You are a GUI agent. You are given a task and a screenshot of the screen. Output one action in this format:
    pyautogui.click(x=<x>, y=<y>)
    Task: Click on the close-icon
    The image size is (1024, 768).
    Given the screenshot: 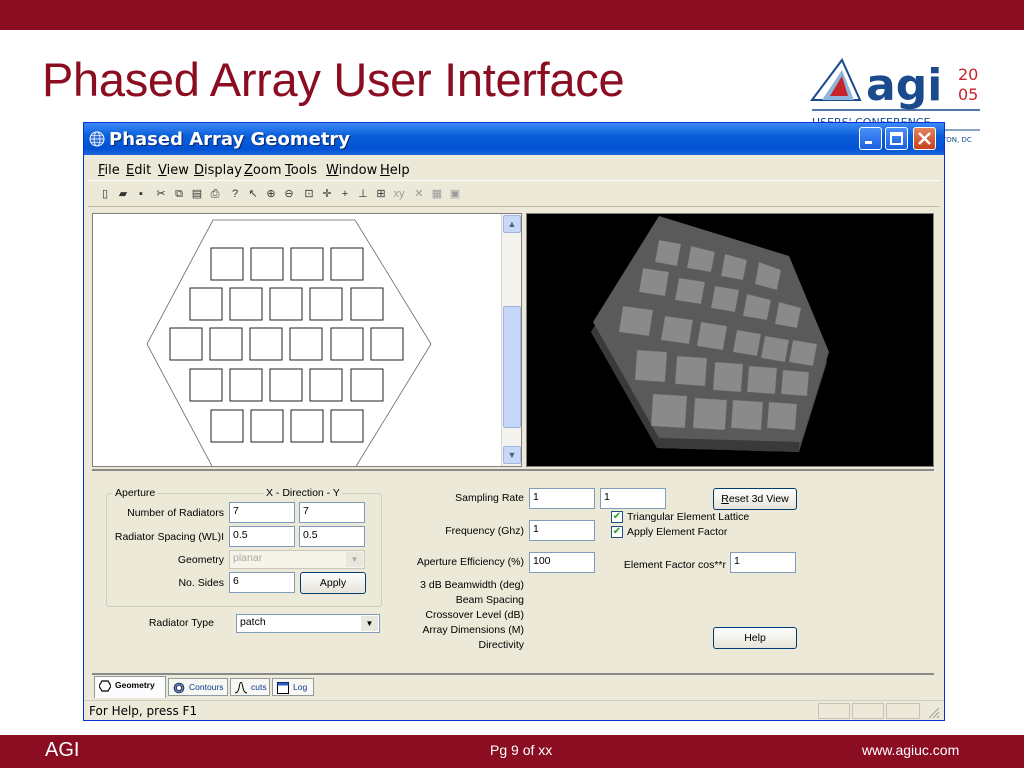 What is the action you would take?
    pyautogui.click(x=924, y=138)
    